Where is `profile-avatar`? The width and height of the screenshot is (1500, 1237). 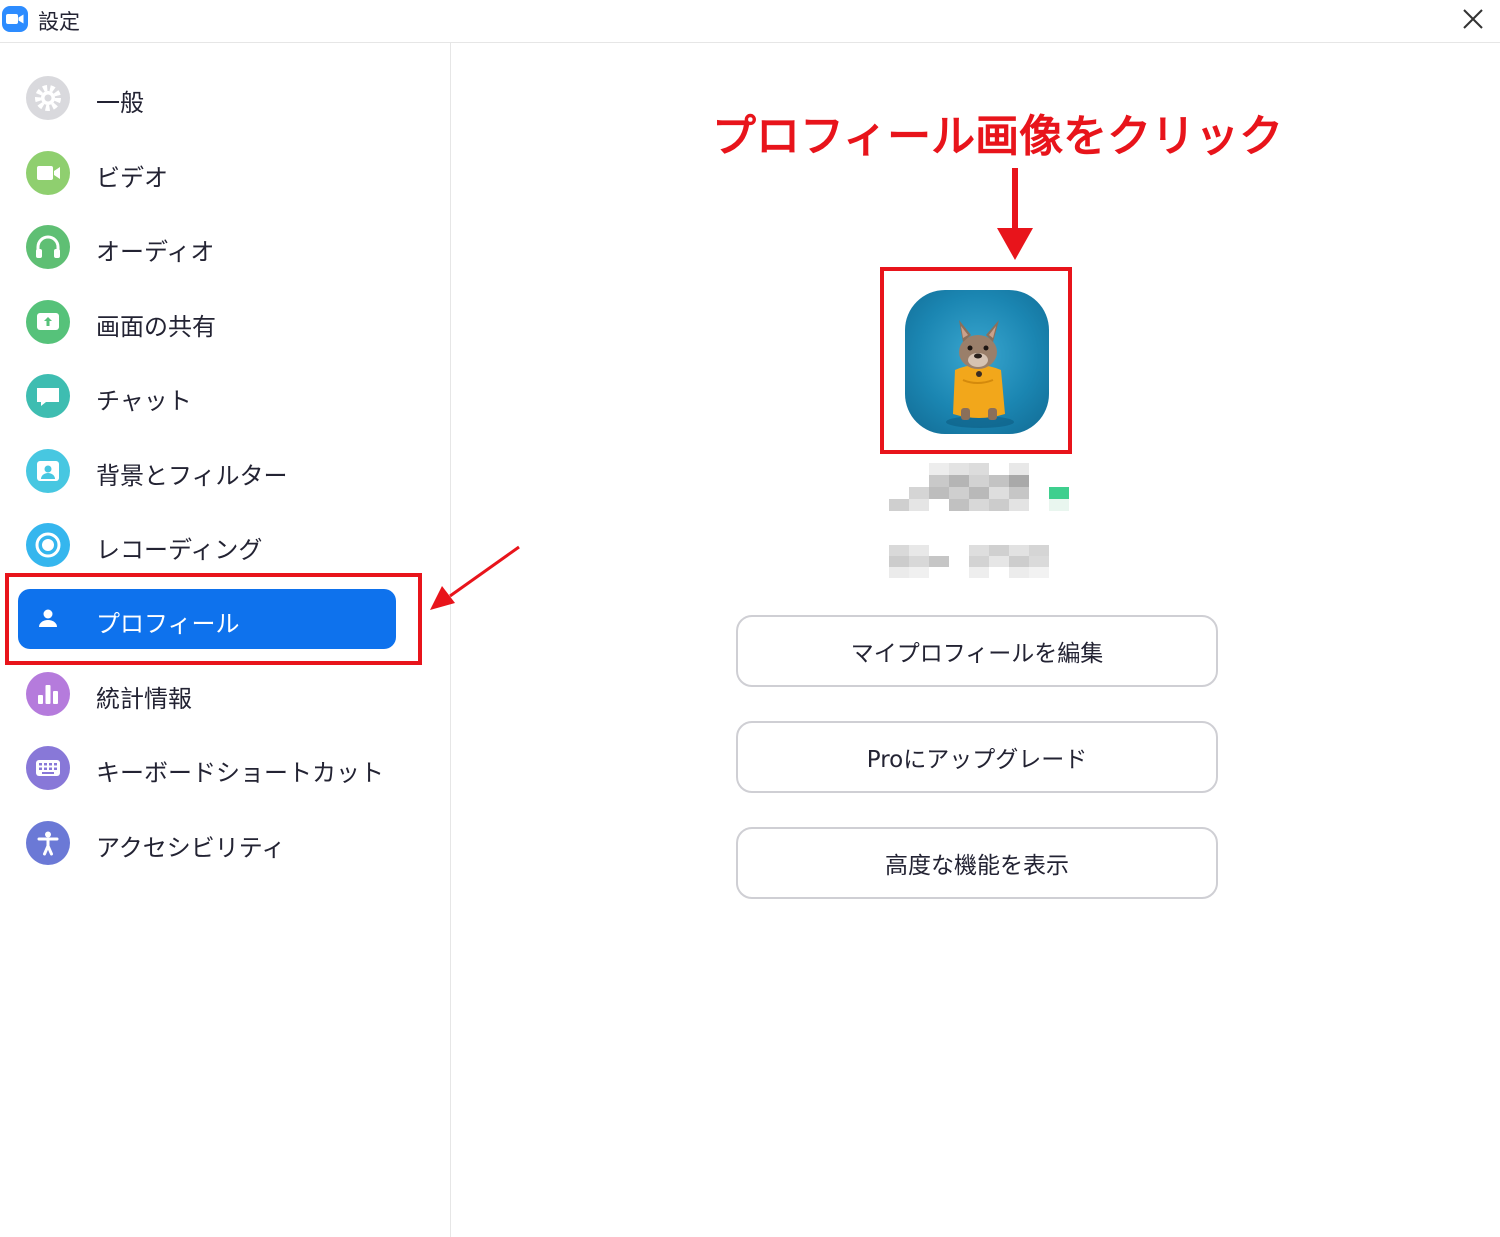 profile-avatar is located at coordinates (977, 362).